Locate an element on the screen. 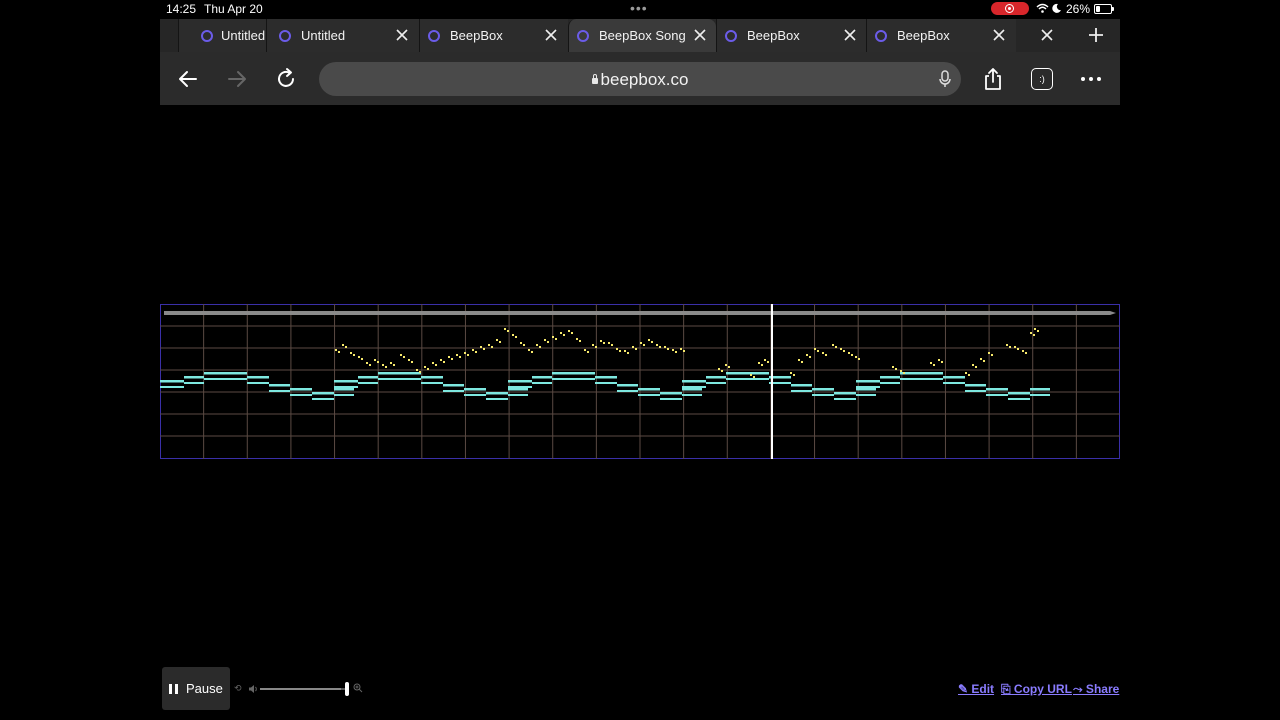 The height and width of the screenshot is (720, 1280). more-icon is located at coordinates (1091, 79).